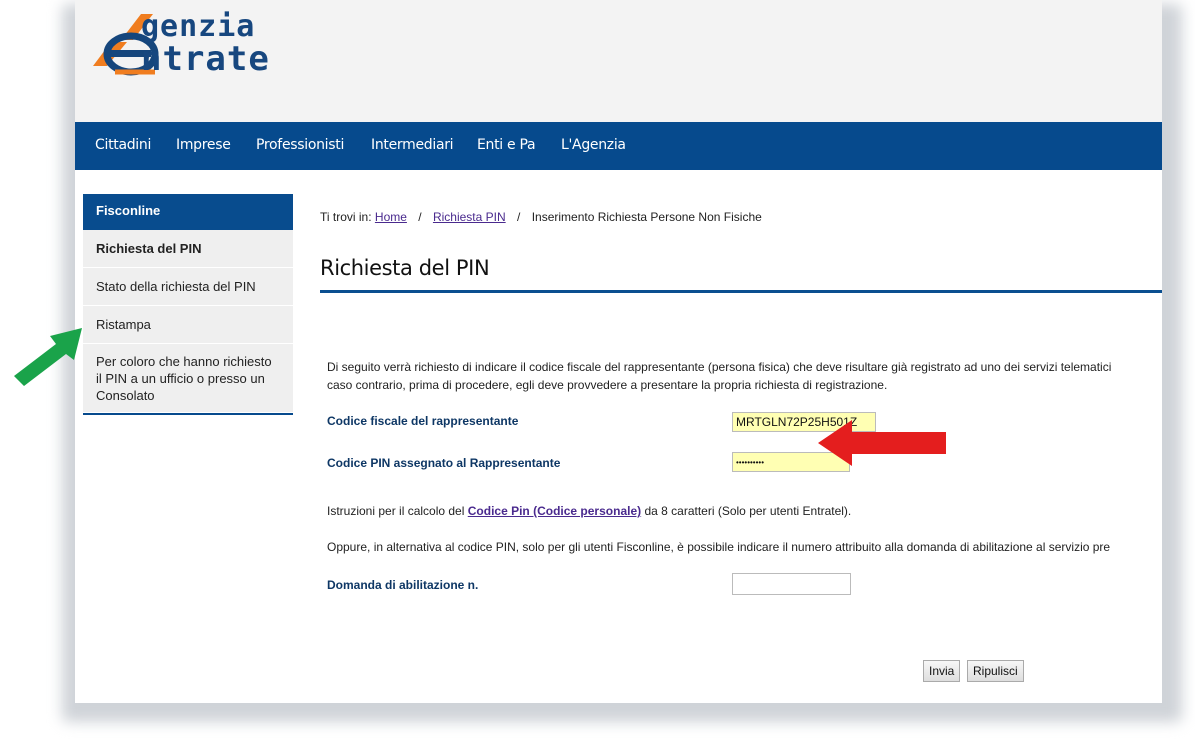  What do you see at coordinates (506, 145) in the screenshot?
I see `nav-item-enti-e-pa: Enti e Pa` at bounding box center [506, 145].